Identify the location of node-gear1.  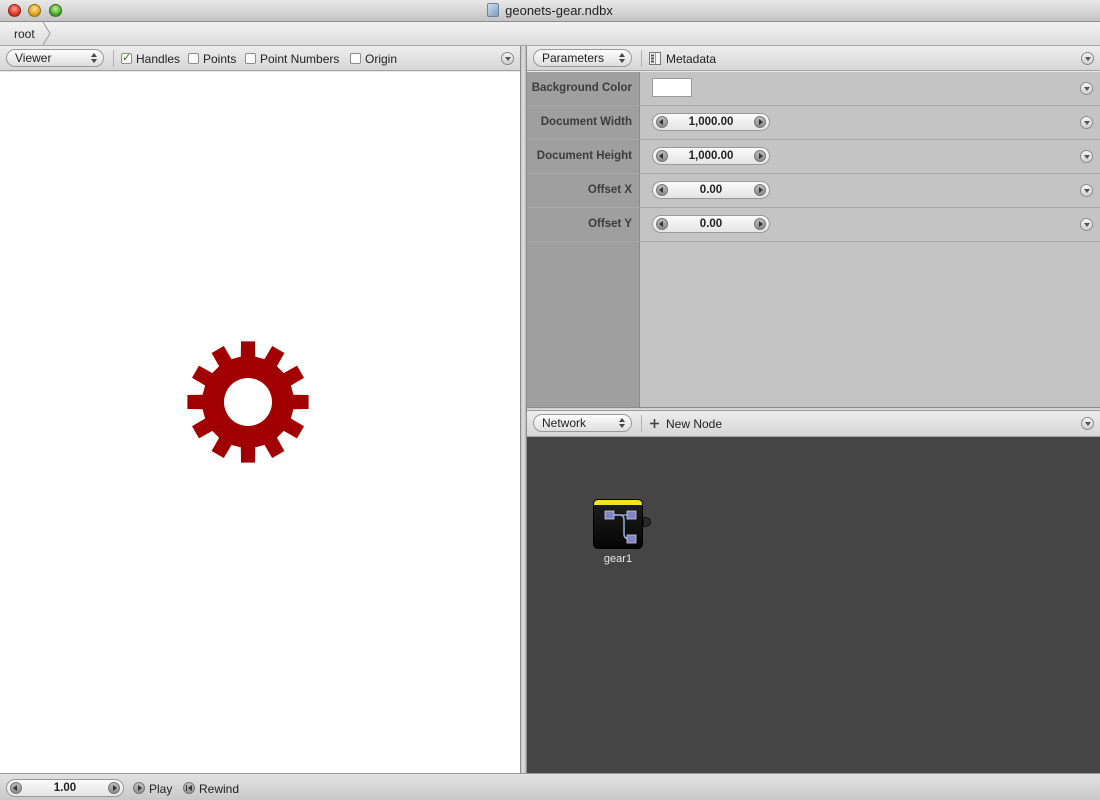
(618, 524).